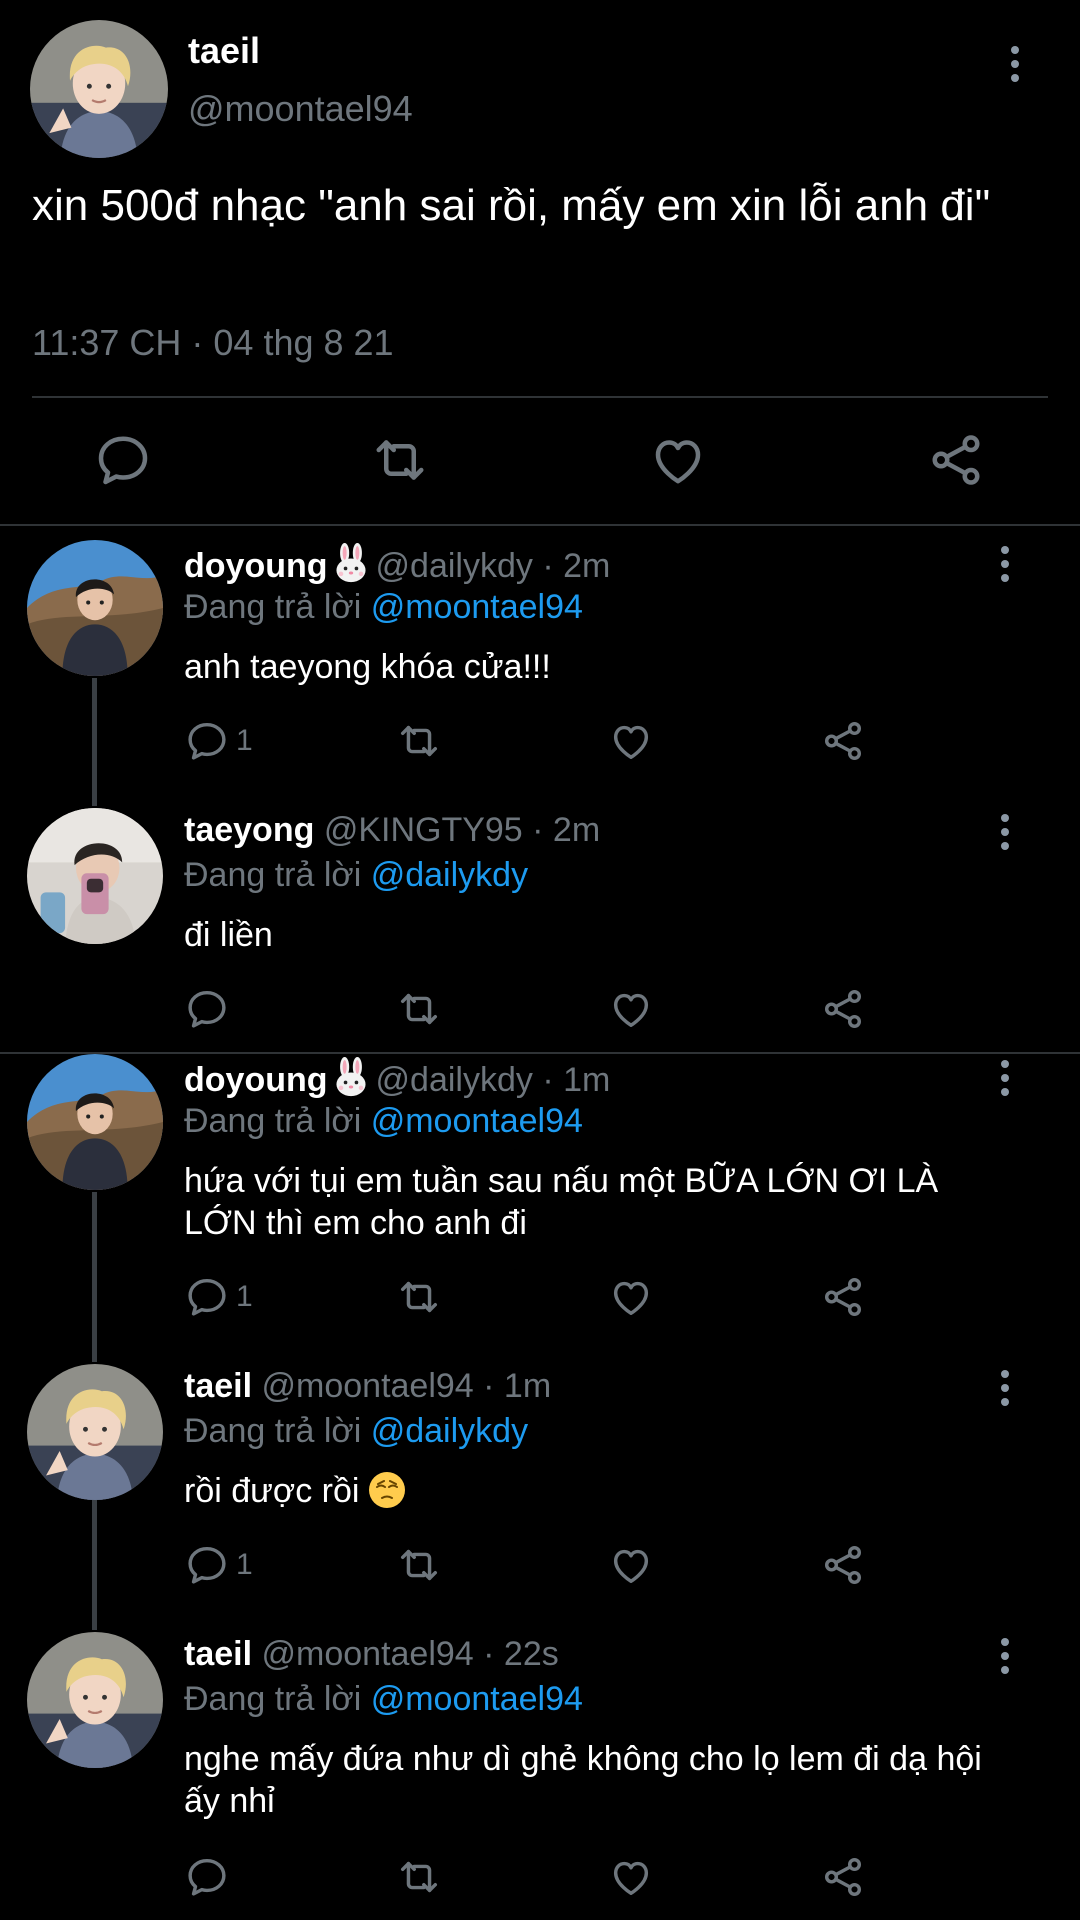 Image resolution: width=1080 pixels, height=1920 pixels. What do you see at coordinates (387, 1495) in the screenshot?
I see `pensive-face-icon` at bounding box center [387, 1495].